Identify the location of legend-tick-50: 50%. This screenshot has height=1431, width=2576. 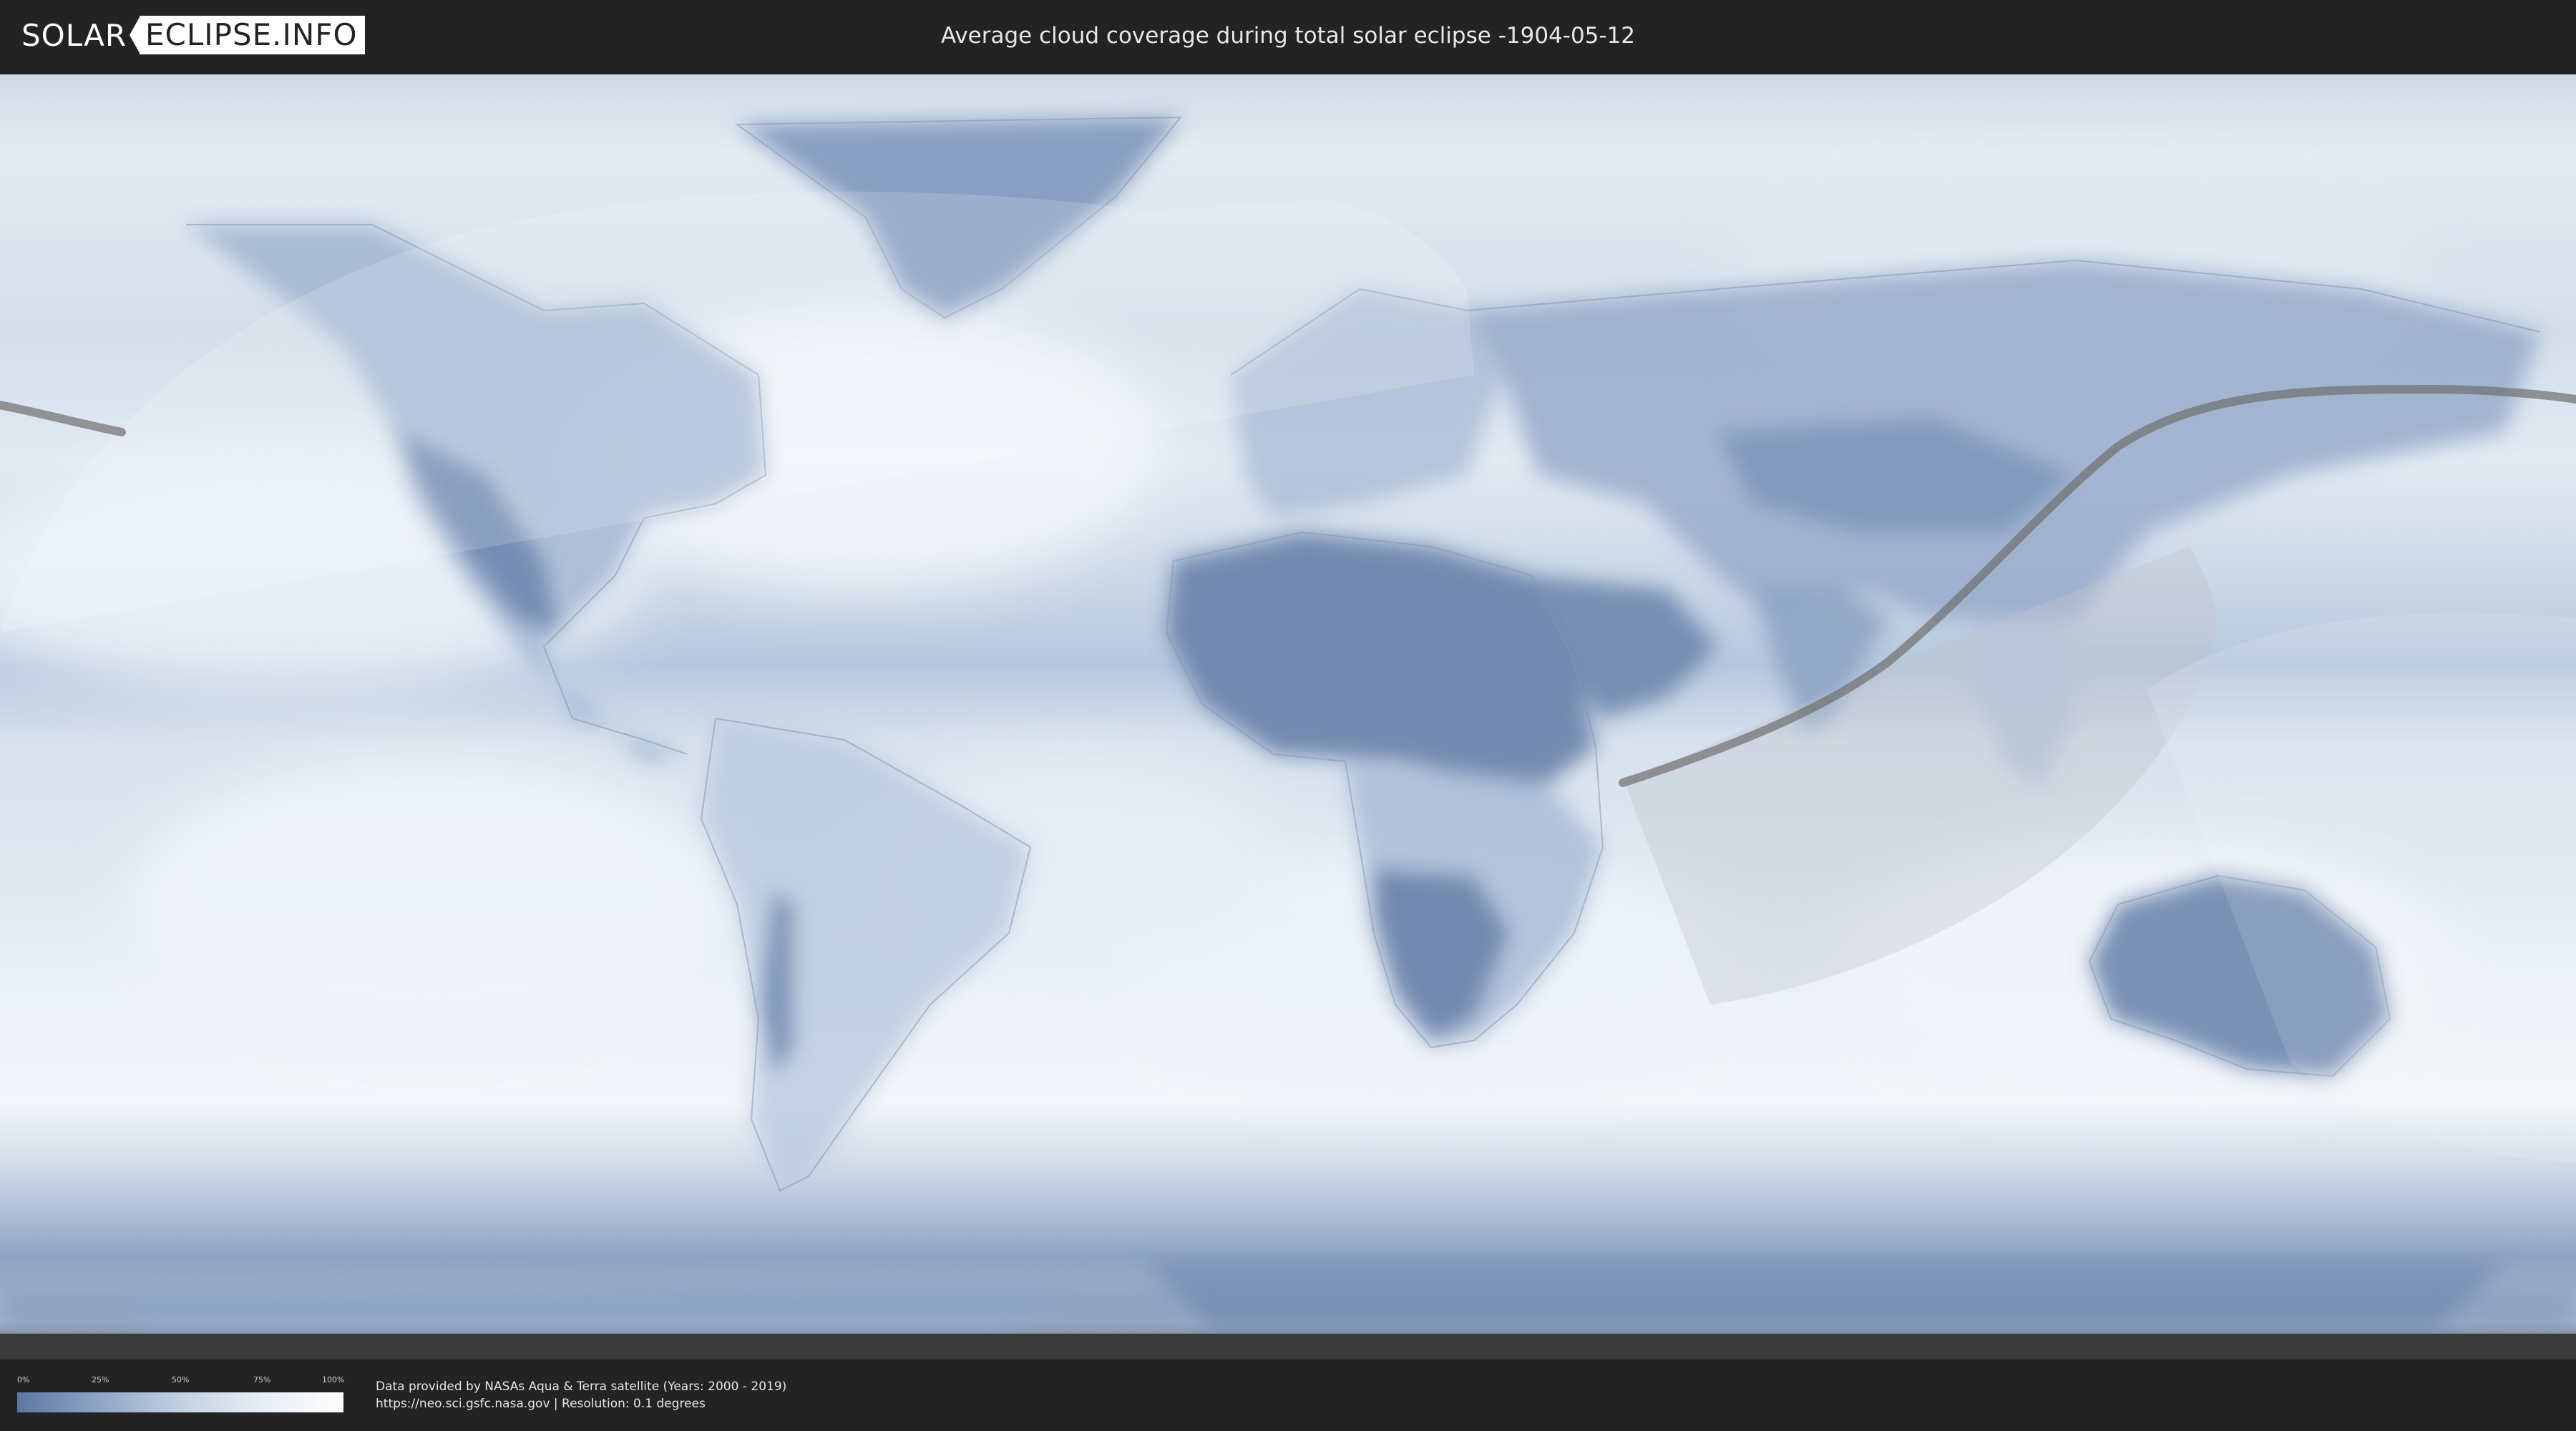
(181, 1379).